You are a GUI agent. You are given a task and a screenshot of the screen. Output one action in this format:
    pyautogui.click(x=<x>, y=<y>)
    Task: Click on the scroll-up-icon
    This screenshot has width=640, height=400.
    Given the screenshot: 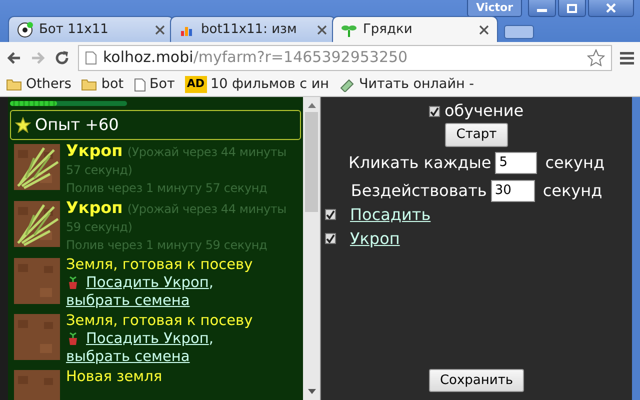 What is the action you would take?
    pyautogui.click(x=312, y=105)
    